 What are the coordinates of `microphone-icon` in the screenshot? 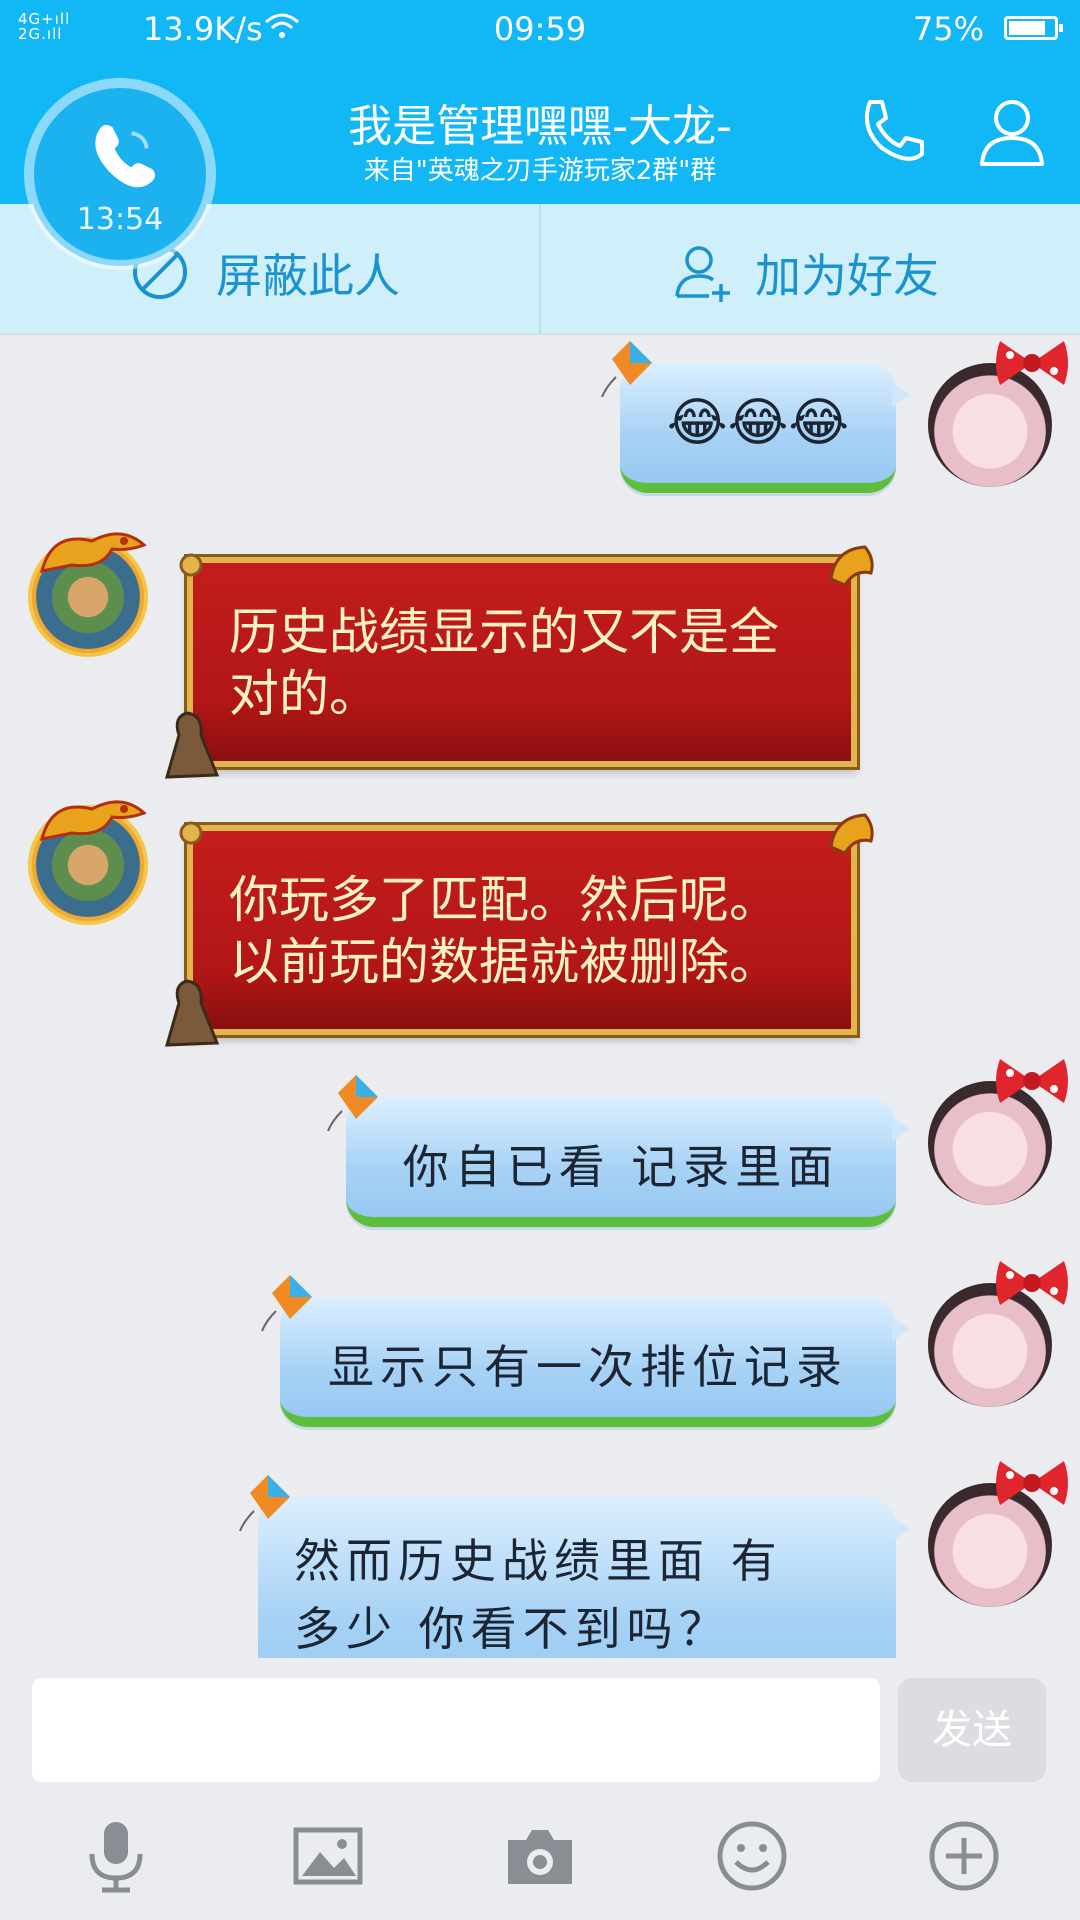 It's located at (116, 1857).